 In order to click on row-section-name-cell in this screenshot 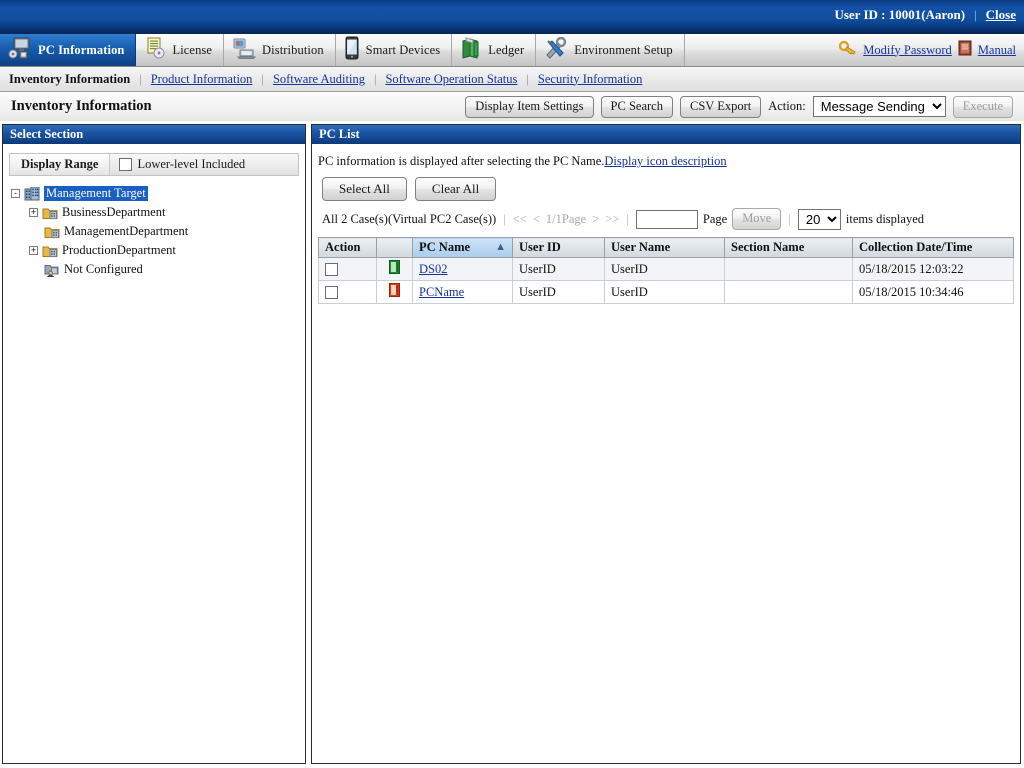, I will do `click(788, 269)`.